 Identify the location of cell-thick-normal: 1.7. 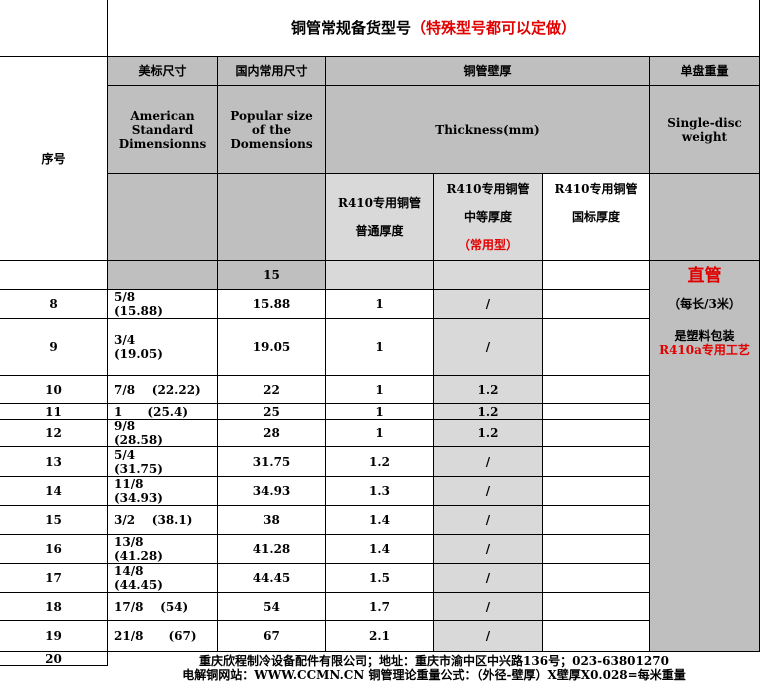
(380, 607).